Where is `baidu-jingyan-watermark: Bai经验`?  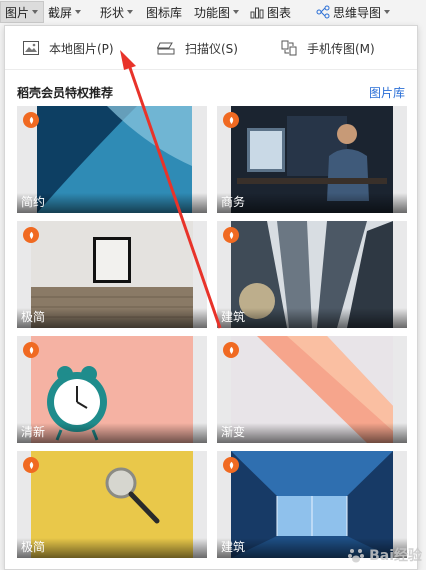 baidu-jingyan-watermark: Bai经验 is located at coordinates (384, 555).